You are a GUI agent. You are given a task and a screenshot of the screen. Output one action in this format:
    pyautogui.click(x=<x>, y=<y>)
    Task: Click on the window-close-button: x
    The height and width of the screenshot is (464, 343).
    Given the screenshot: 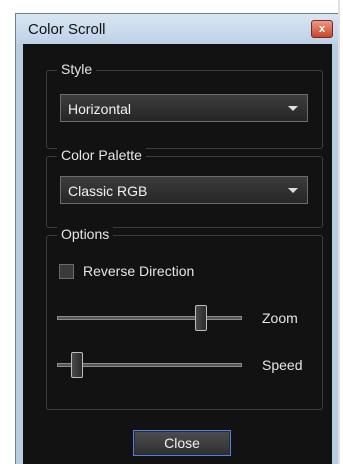 What is the action you would take?
    pyautogui.click(x=322, y=29)
    